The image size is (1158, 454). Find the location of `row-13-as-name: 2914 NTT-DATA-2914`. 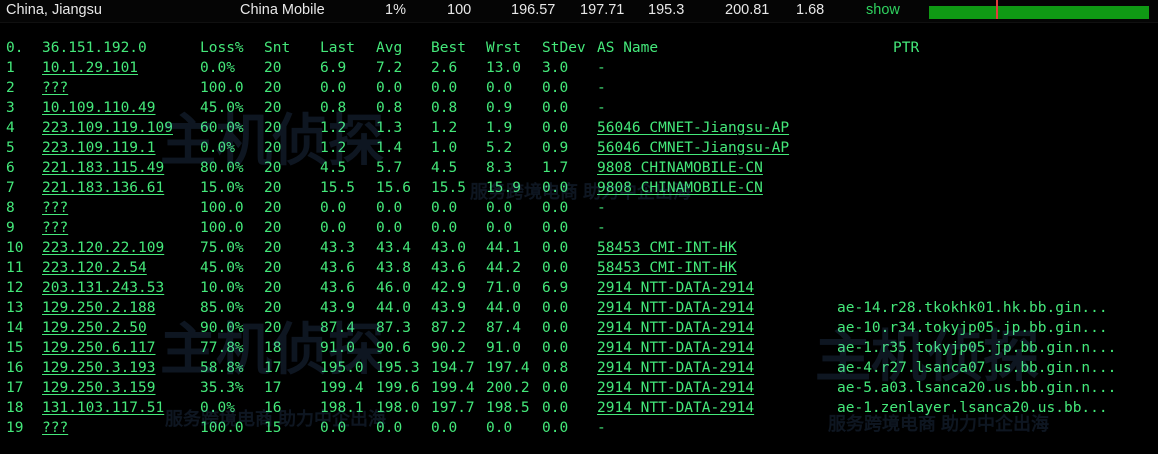

row-13-as-name: 2914 NTT-DATA-2914 is located at coordinates (676, 308).